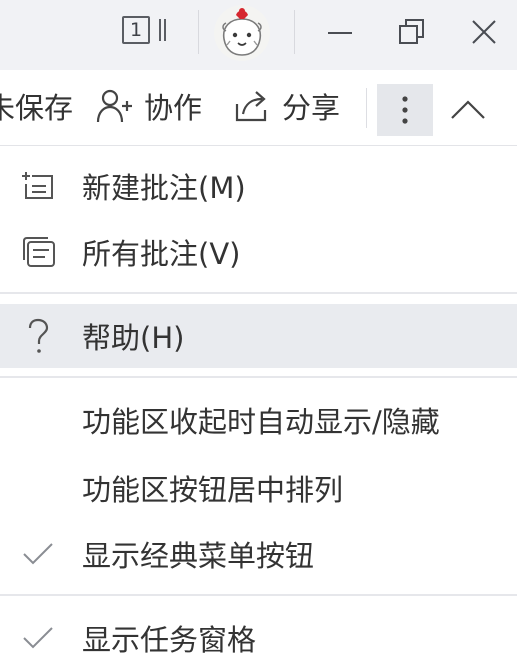 The width and height of the screenshot is (517, 670). I want to click on restore-icon, so click(412, 32).